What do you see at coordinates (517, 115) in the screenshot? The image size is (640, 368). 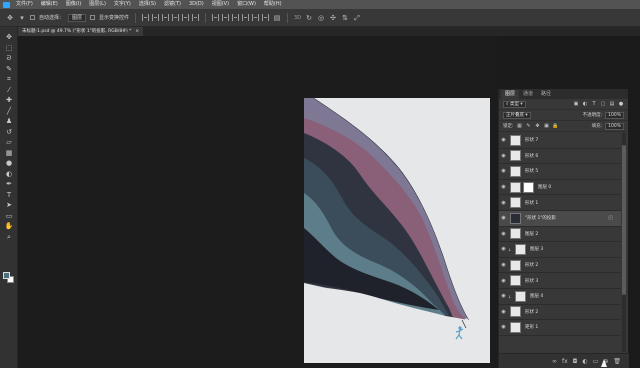 I see `blend-mode-dropdown: 正片叠底 ▾` at bounding box center [517, 115].